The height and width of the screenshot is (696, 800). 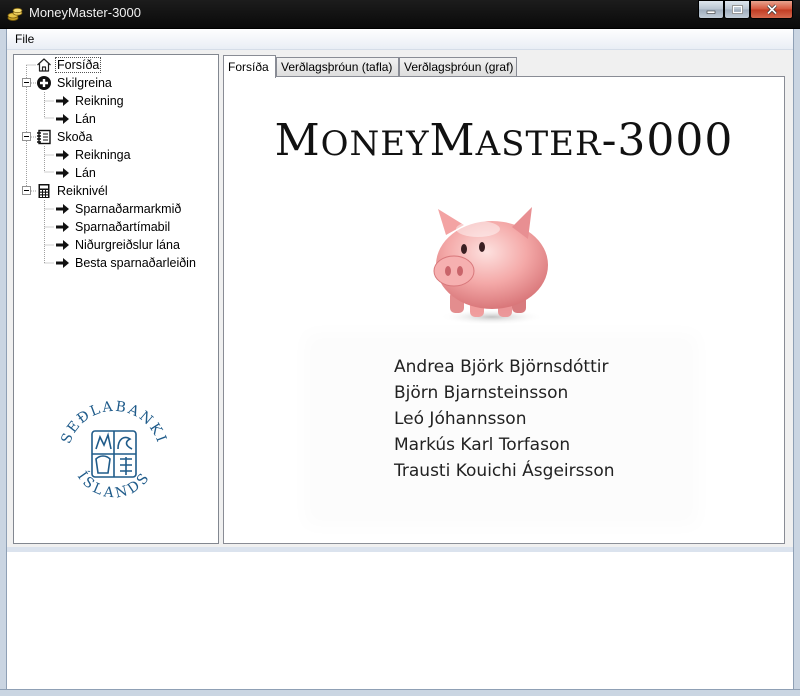 I want to click on tree-item-reikning: Reikning, so click(x=90, y=101).